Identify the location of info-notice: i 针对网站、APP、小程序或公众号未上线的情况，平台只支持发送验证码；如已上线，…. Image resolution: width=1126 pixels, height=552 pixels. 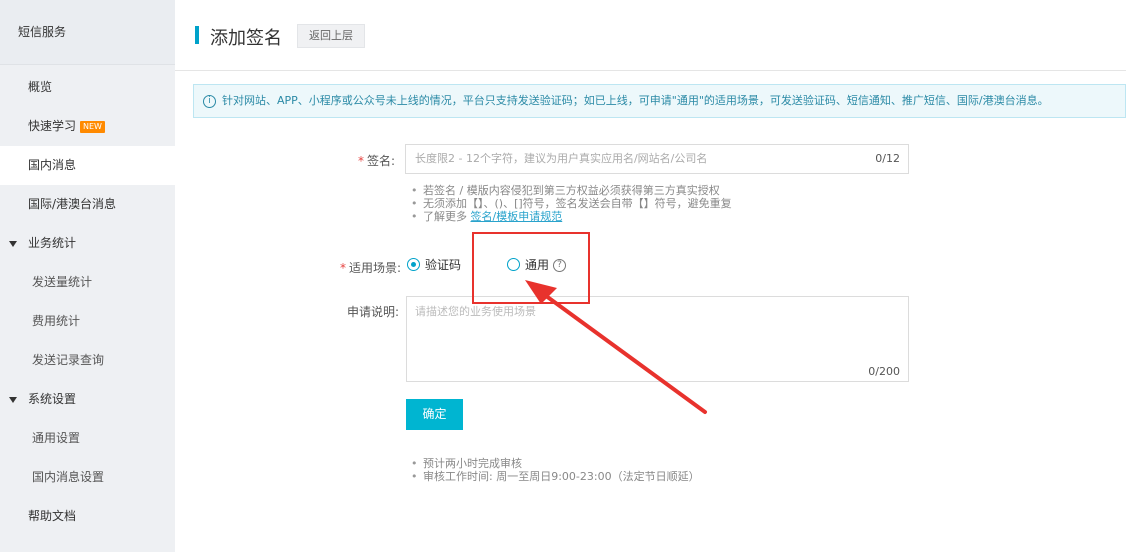
(659, 101).